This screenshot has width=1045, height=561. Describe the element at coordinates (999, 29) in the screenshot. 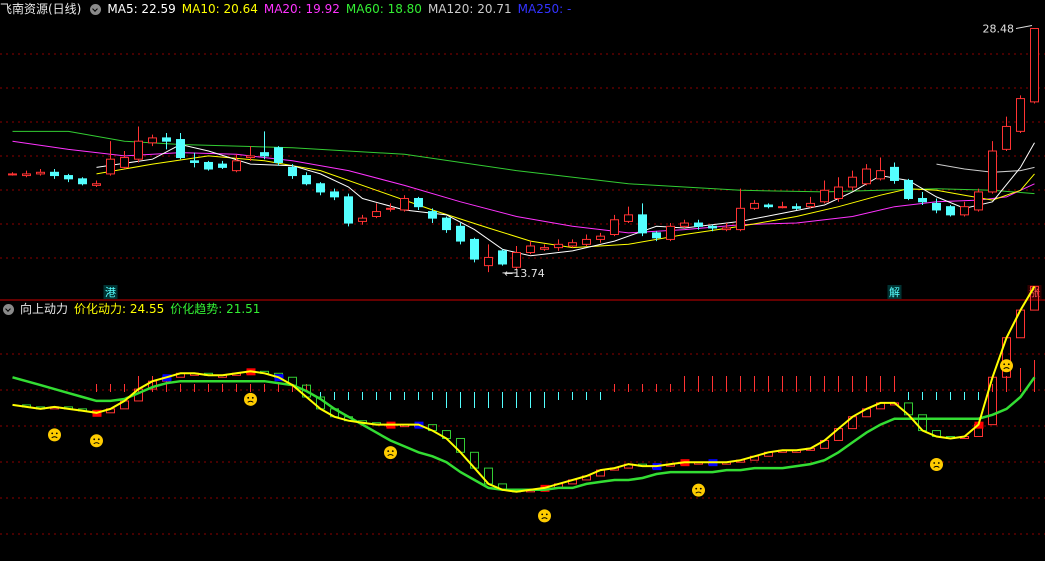

I see `high-price-label: 28.48` at that location.